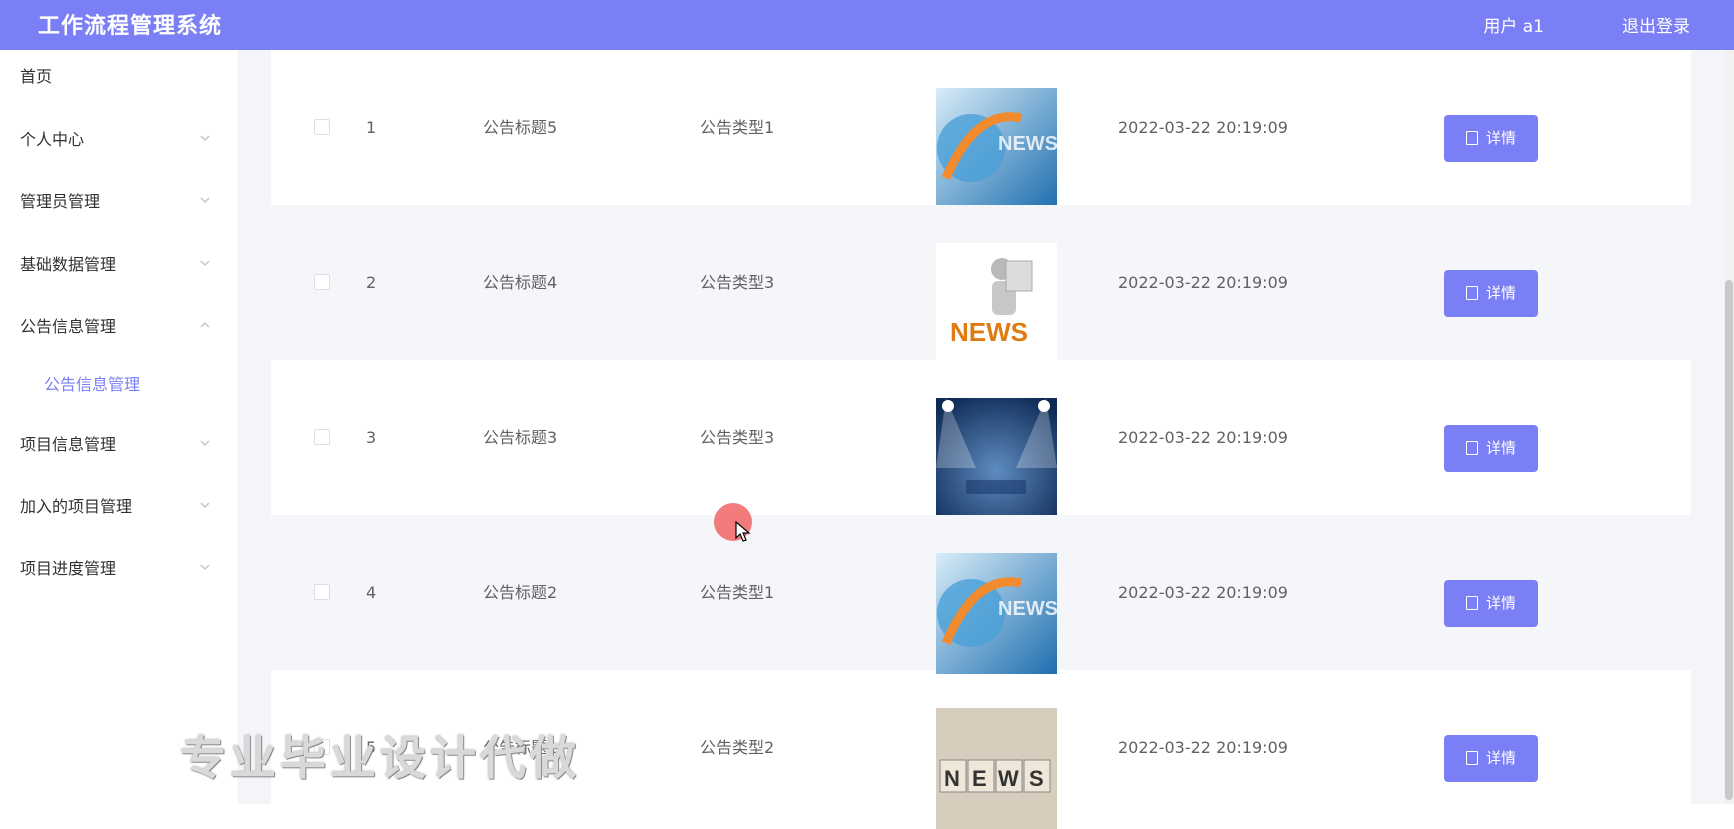 The image size is (1734, 829). I want to click on sidebar-item-label: 项目信息管理, so click(68, 444).